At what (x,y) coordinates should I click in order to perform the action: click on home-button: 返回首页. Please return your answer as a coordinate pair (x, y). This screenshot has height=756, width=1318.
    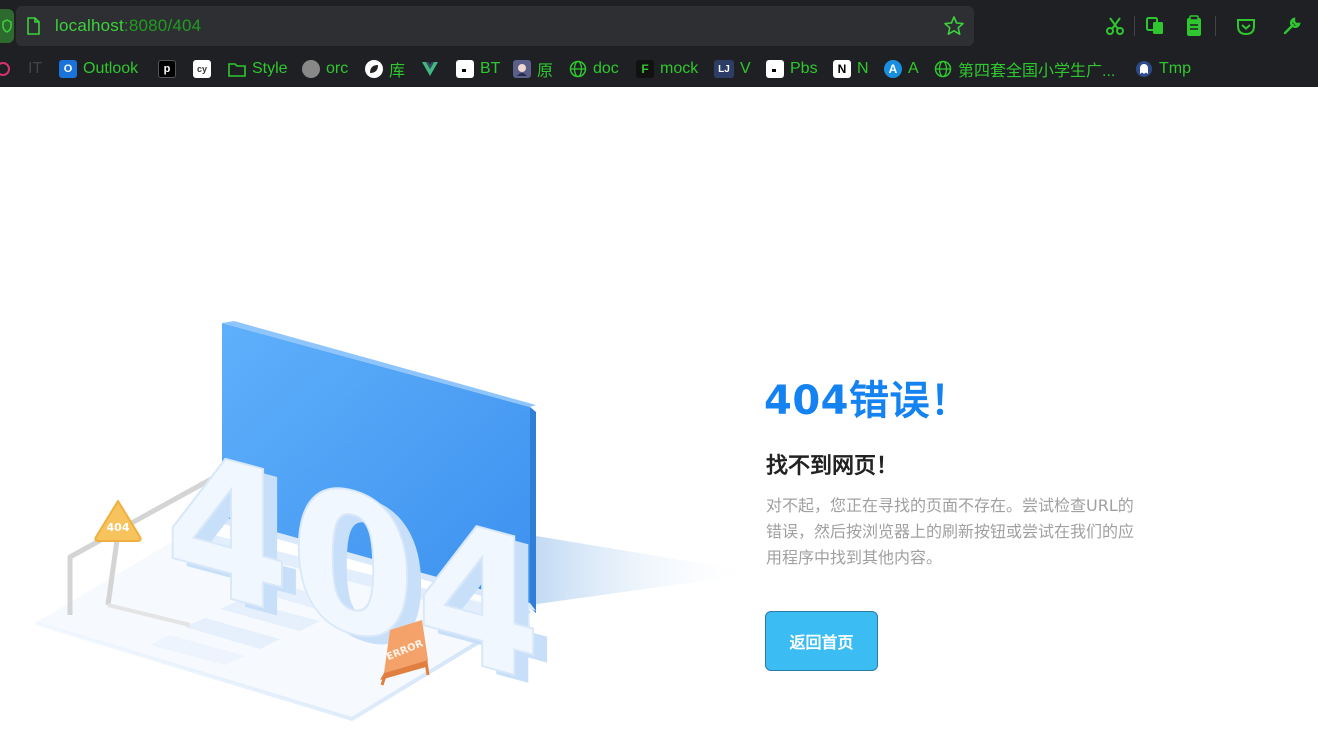
    Looking at the image, I should click on (821, 641).